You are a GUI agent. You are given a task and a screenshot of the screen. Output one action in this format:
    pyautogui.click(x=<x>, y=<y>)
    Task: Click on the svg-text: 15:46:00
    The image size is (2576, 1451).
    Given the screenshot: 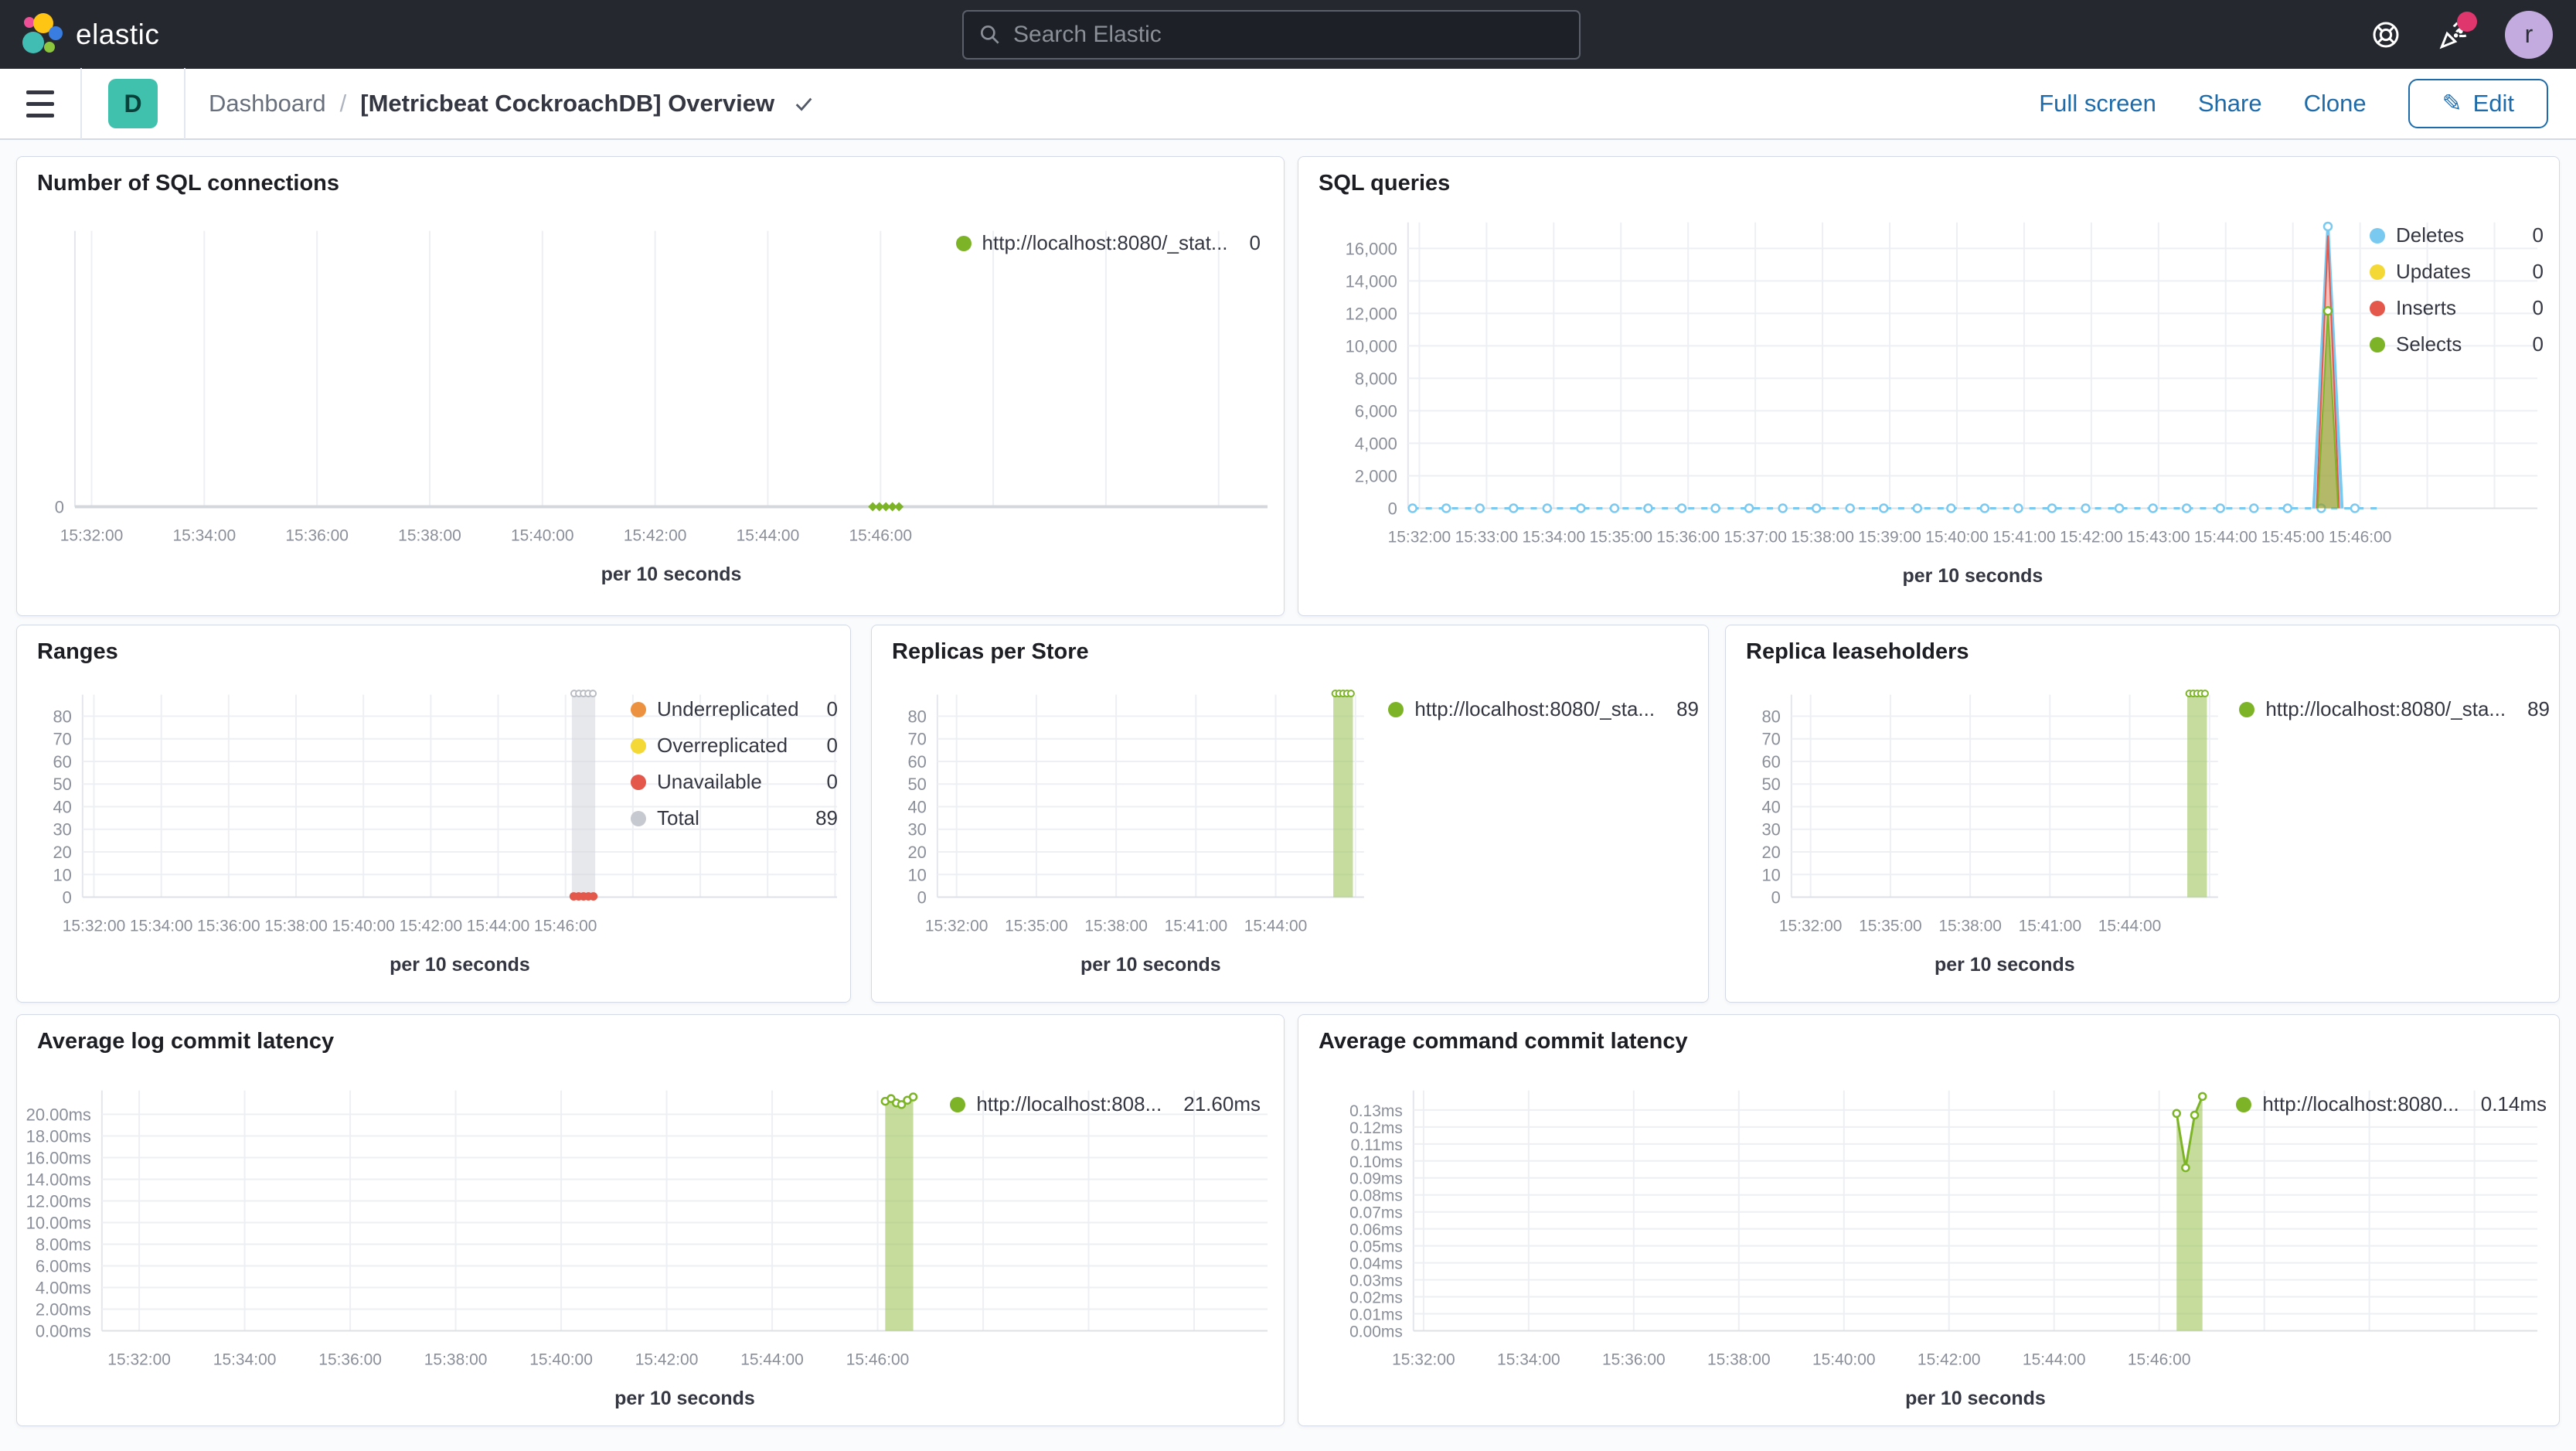 What is the action you would take?
    pyautogui.click(x=2159, y=1359)
    